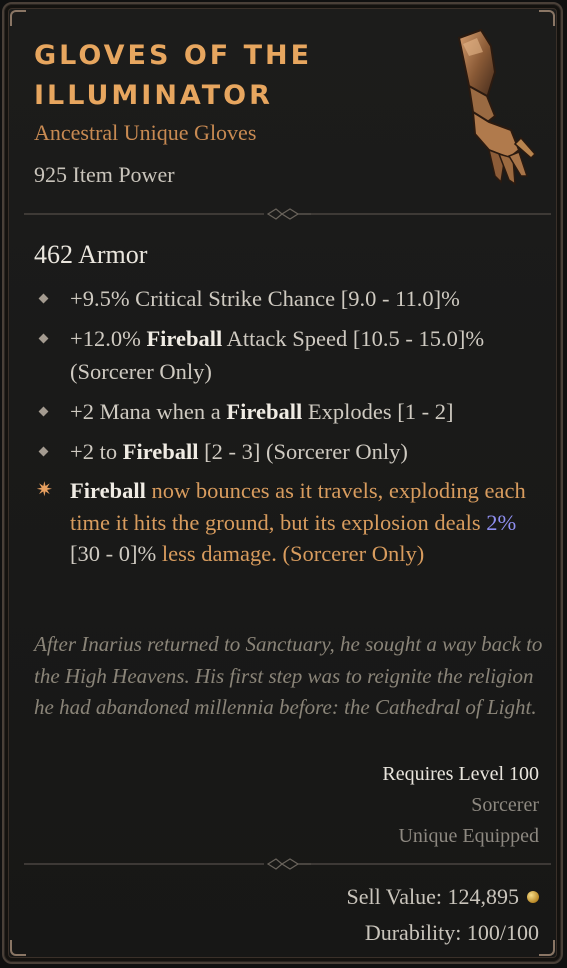 The image size is (567, 968). I want to click on item-type: Ancestral Unique Gloves, so click(145, 132).